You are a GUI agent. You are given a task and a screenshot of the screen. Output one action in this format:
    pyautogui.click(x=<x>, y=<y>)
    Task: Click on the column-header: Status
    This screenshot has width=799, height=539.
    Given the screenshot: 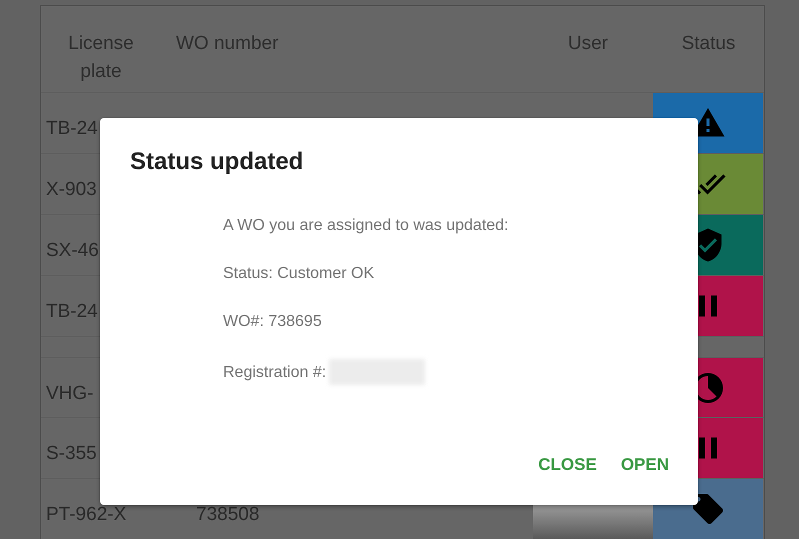 What is the action you would take?
    pyautogui.click(x=709, y=44)
    